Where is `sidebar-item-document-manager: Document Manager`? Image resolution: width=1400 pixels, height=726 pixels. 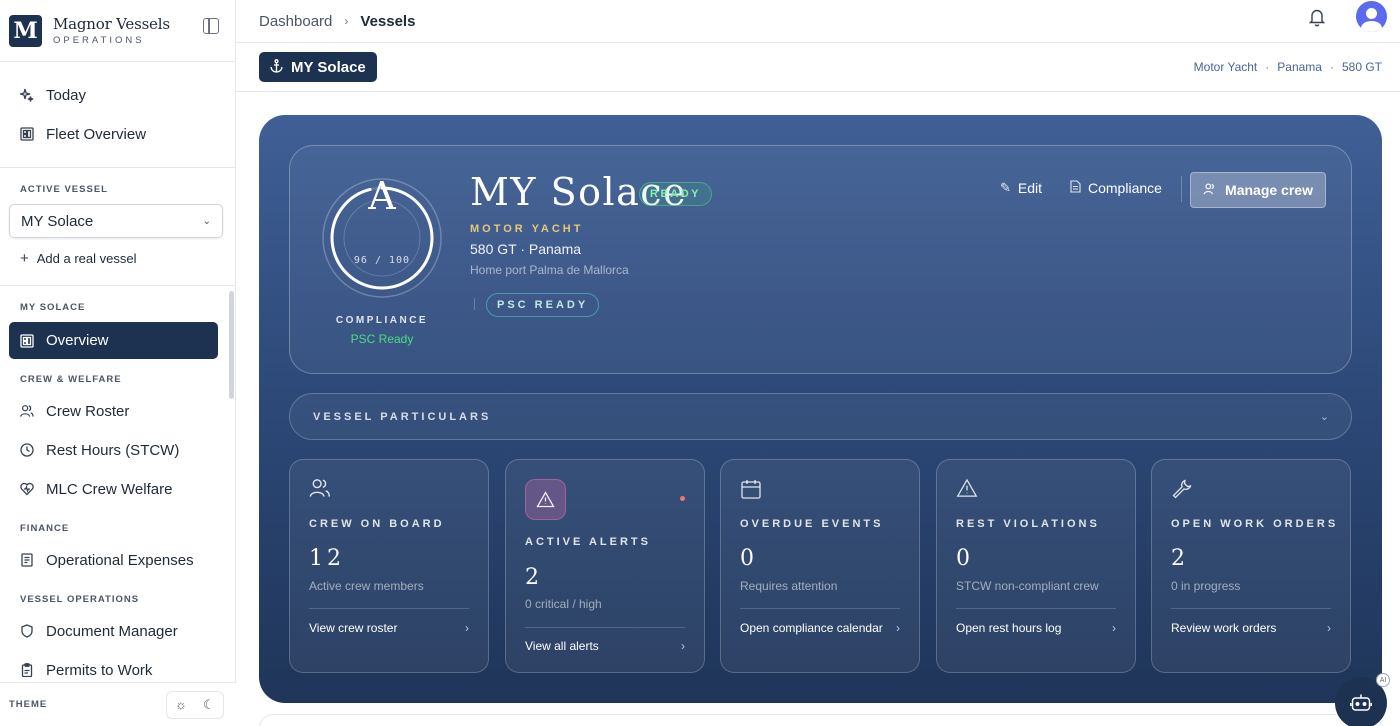 sidebar-item-document-manager: Document Manager is located at coordinates (117, 631).